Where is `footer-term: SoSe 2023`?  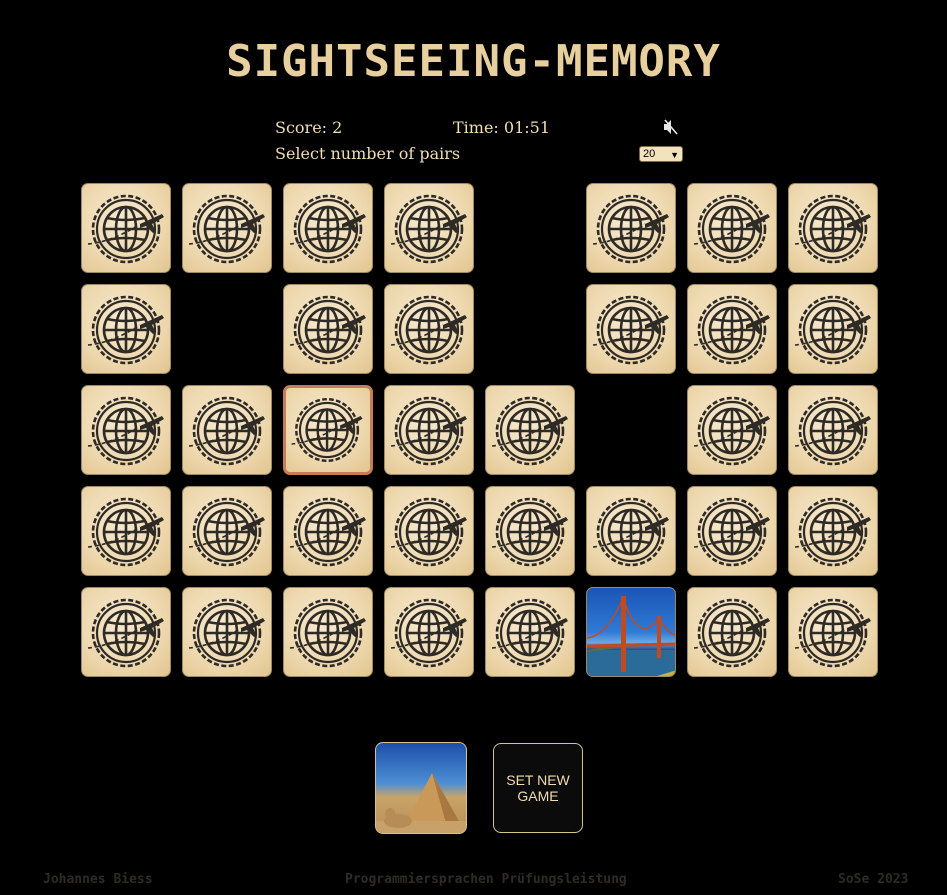
footer-term: SoSe 2023 is located at coordinates (873, 879).